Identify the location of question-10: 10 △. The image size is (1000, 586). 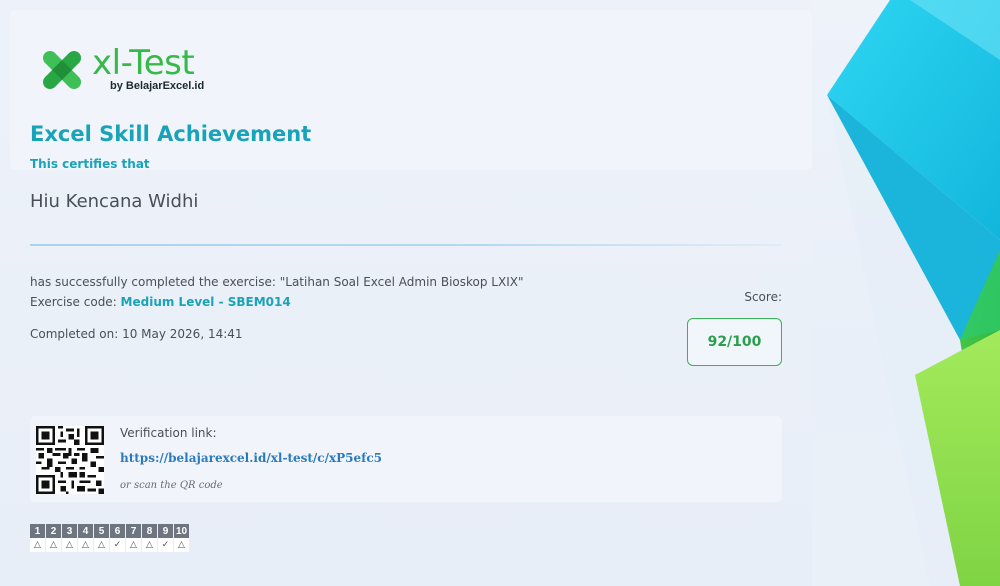
(181, 538).